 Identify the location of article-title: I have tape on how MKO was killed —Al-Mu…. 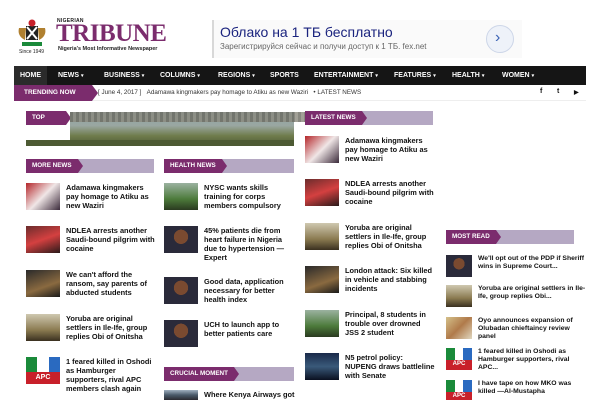
(532, 388).